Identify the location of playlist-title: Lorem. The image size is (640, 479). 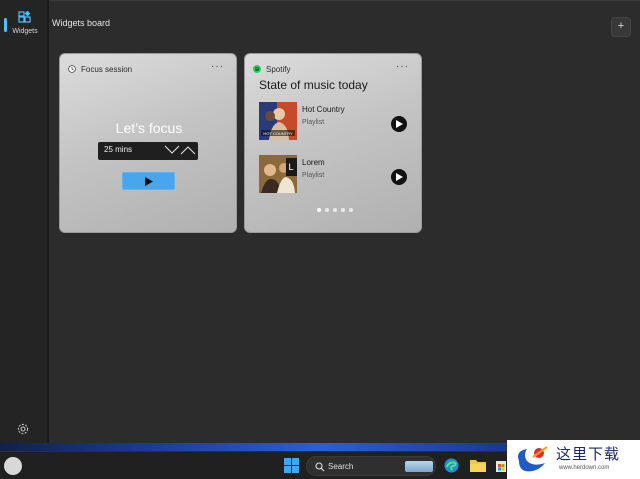
(313, 162).